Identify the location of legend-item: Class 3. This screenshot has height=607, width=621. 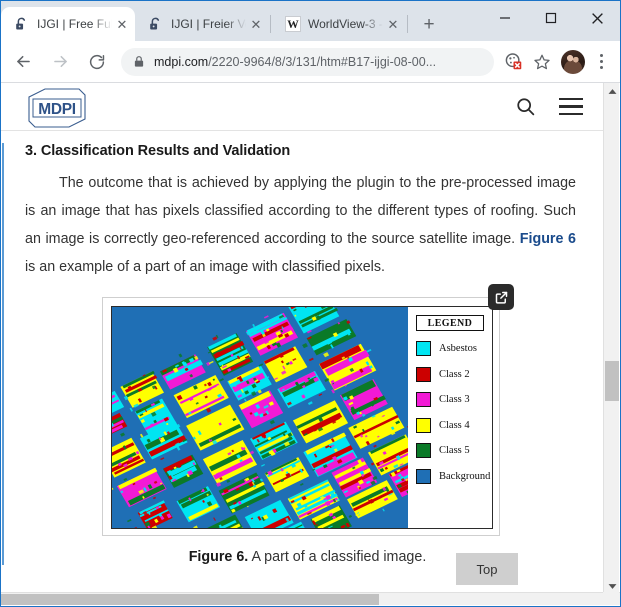
(453, 400).